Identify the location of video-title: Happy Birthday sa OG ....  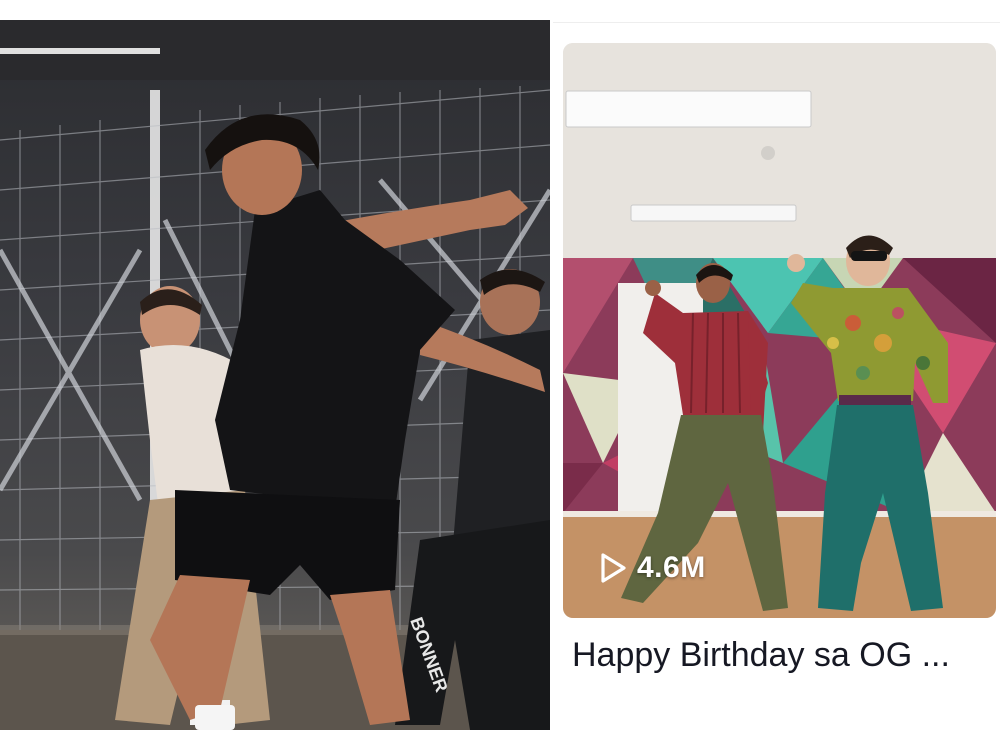
(782, 655).